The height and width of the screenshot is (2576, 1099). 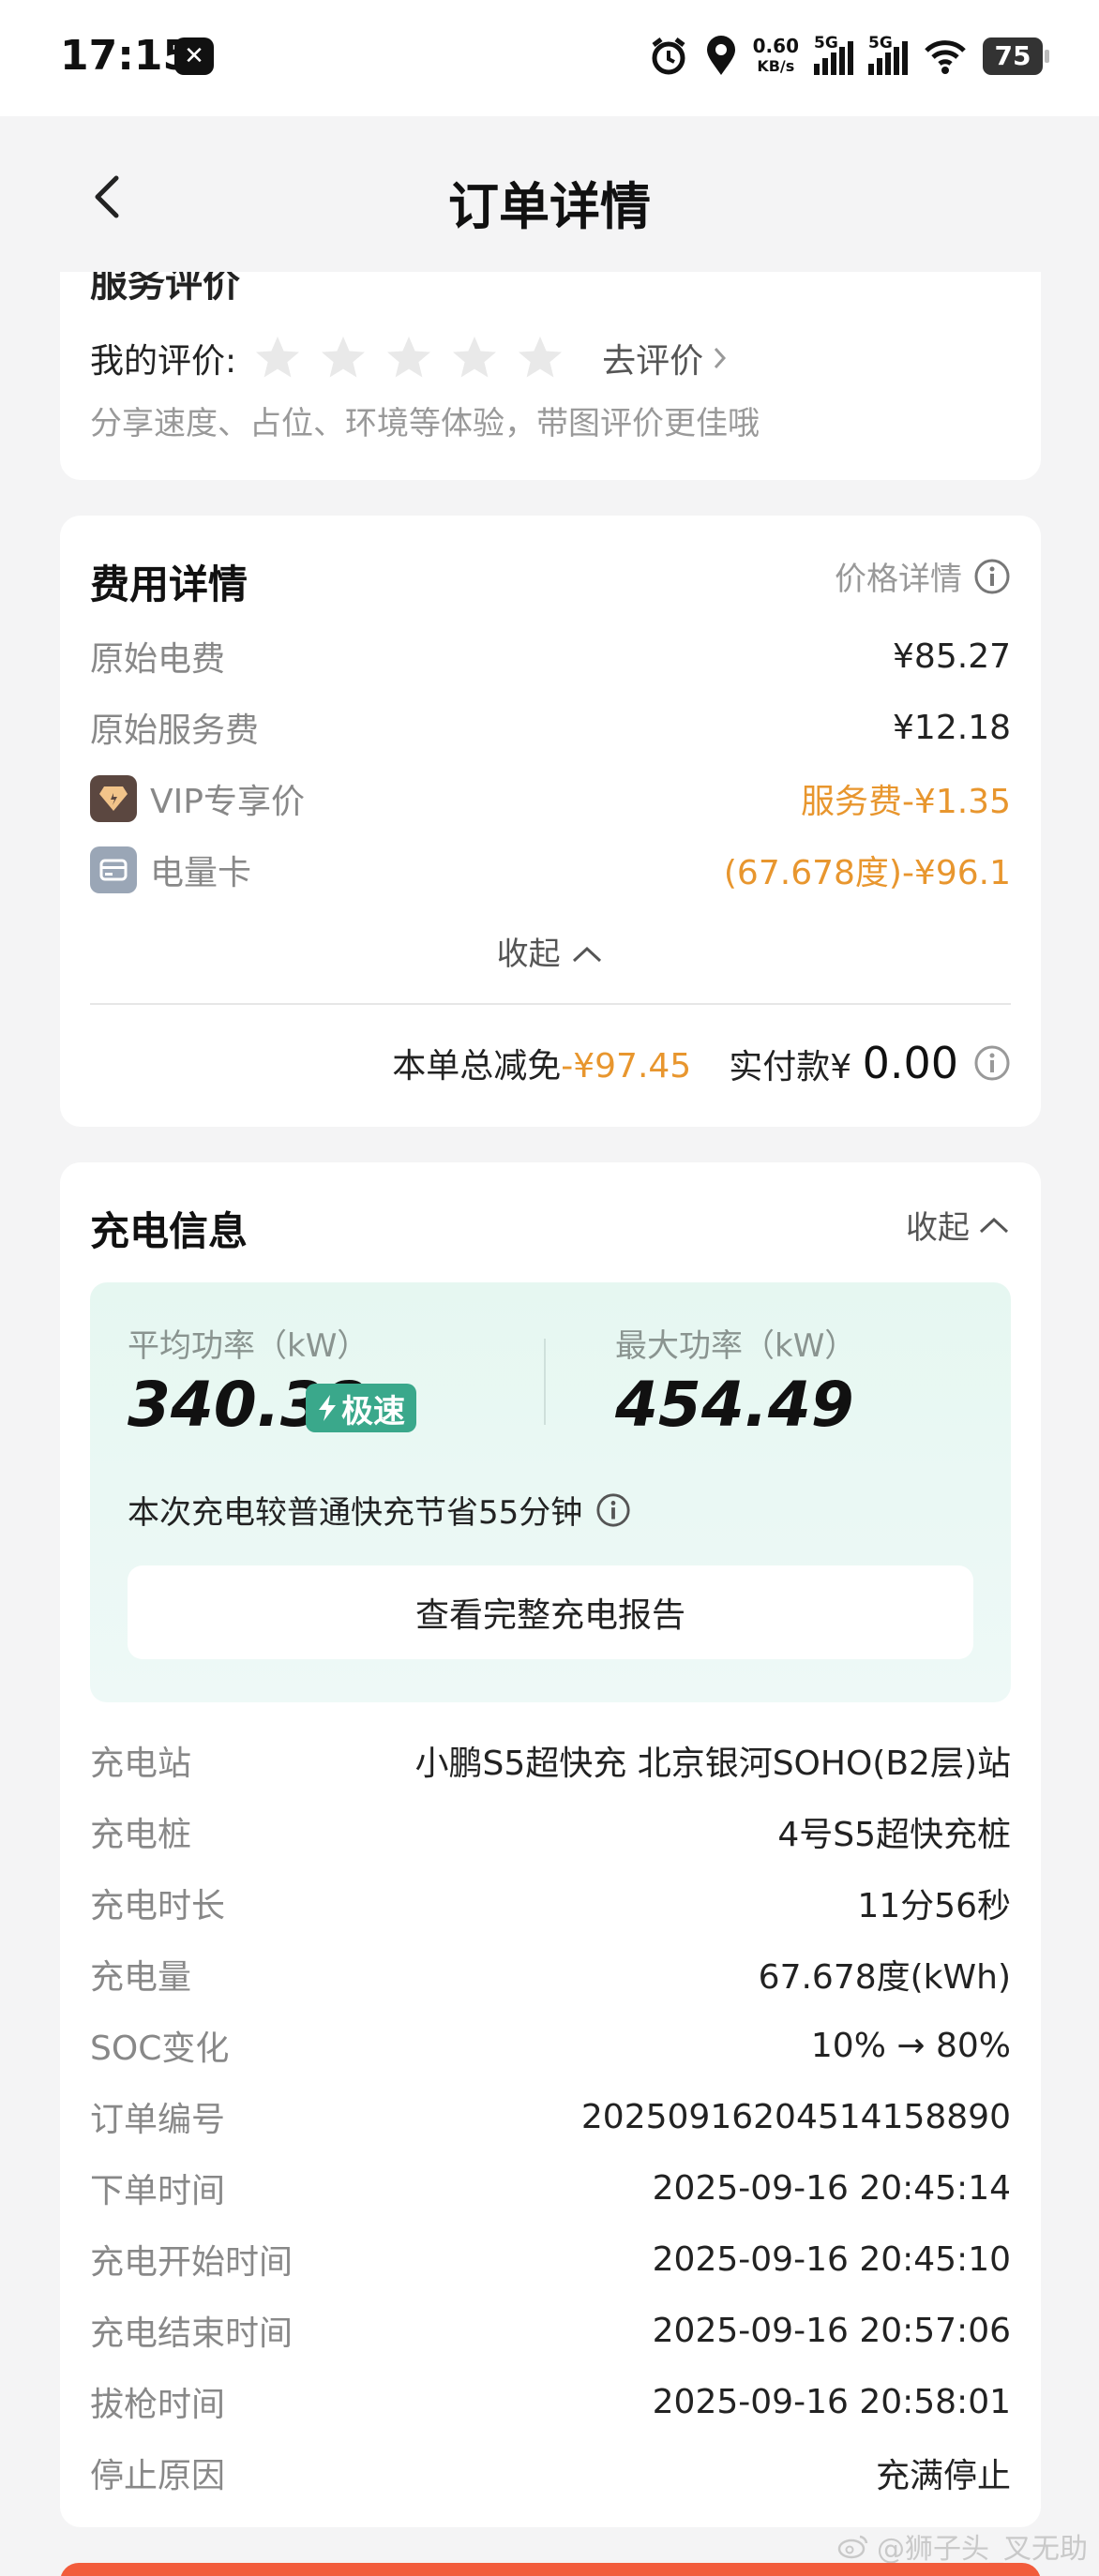 What do you see at coordinates (776, 56) in the screenshot?
I see `net-speed: 0.60 KB/s` at bounding box center [776, 56].